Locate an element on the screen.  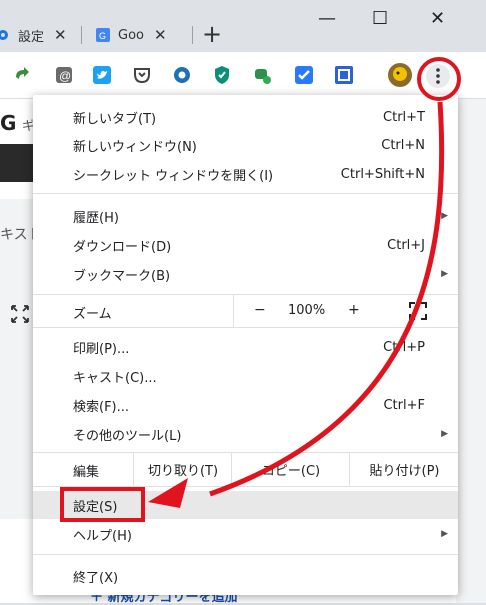
kebab-menu-icon is located at coordinates (438, 76).